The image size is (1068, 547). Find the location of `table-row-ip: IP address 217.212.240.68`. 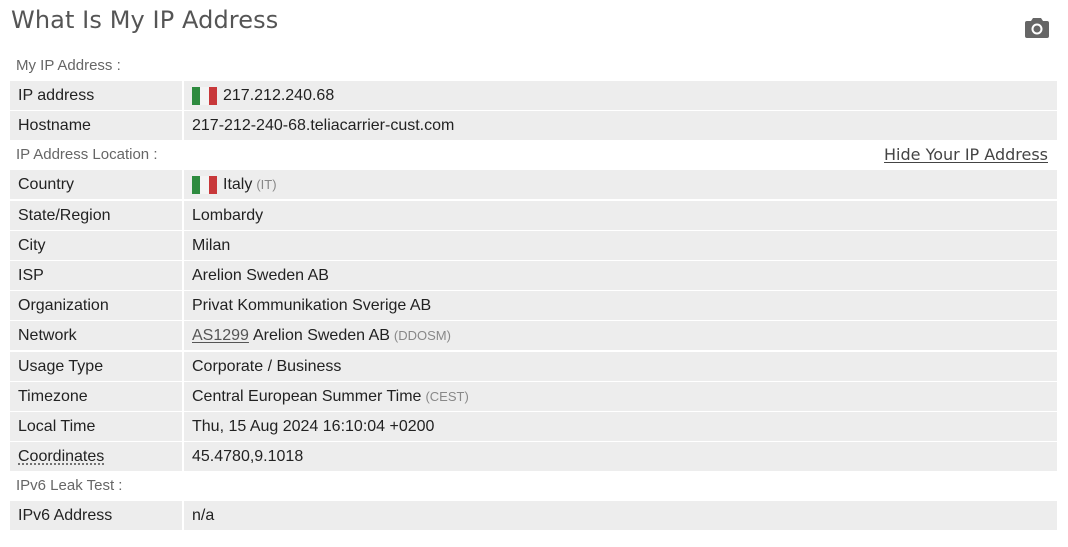

table-row-ip: IP address 217.212.240.68 is located at coordinates (533, 95).